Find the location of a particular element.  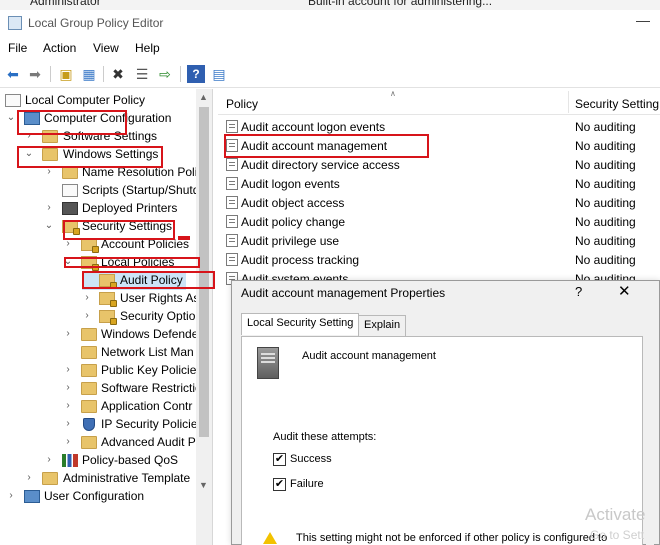

folder-lock-icon is located at coordinates (71, 227).